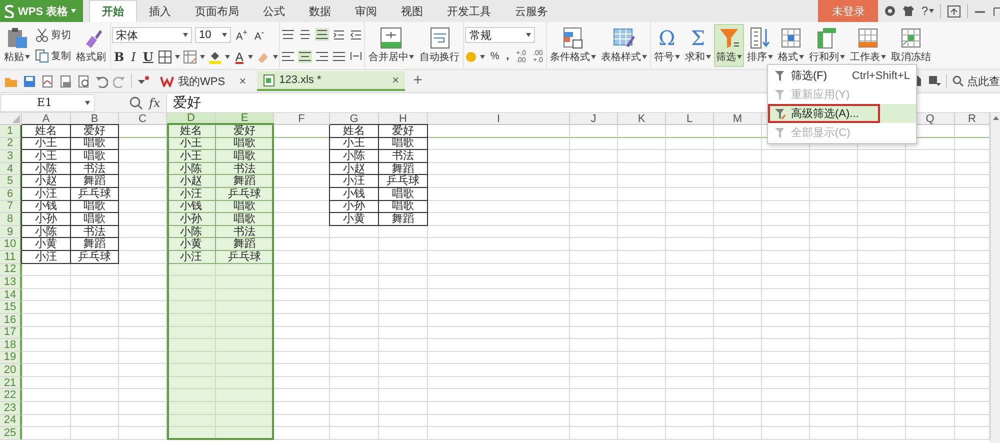 This screenshot has height=443, width=1000. I want to click on document-tab: 我的WPS ×, so click(203, 81).